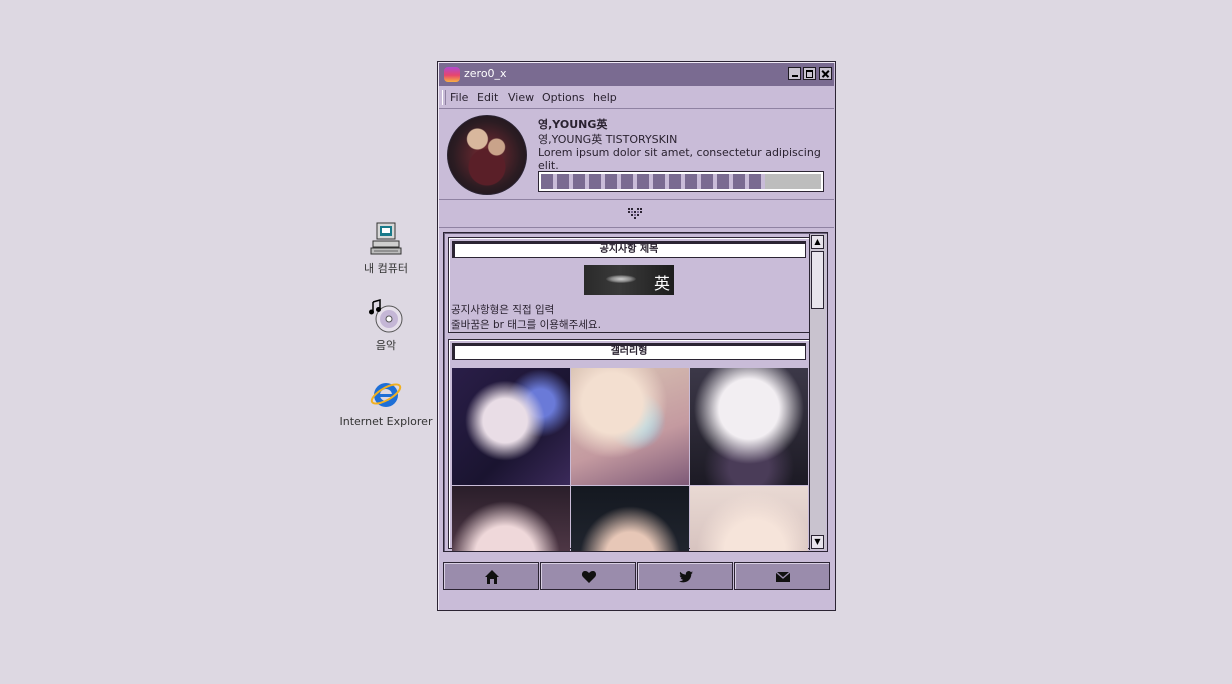  What do you see at coordinates (386, 394) in the screenshot?
I see `internet-explorer-icon` at bounding box center [386, 394].